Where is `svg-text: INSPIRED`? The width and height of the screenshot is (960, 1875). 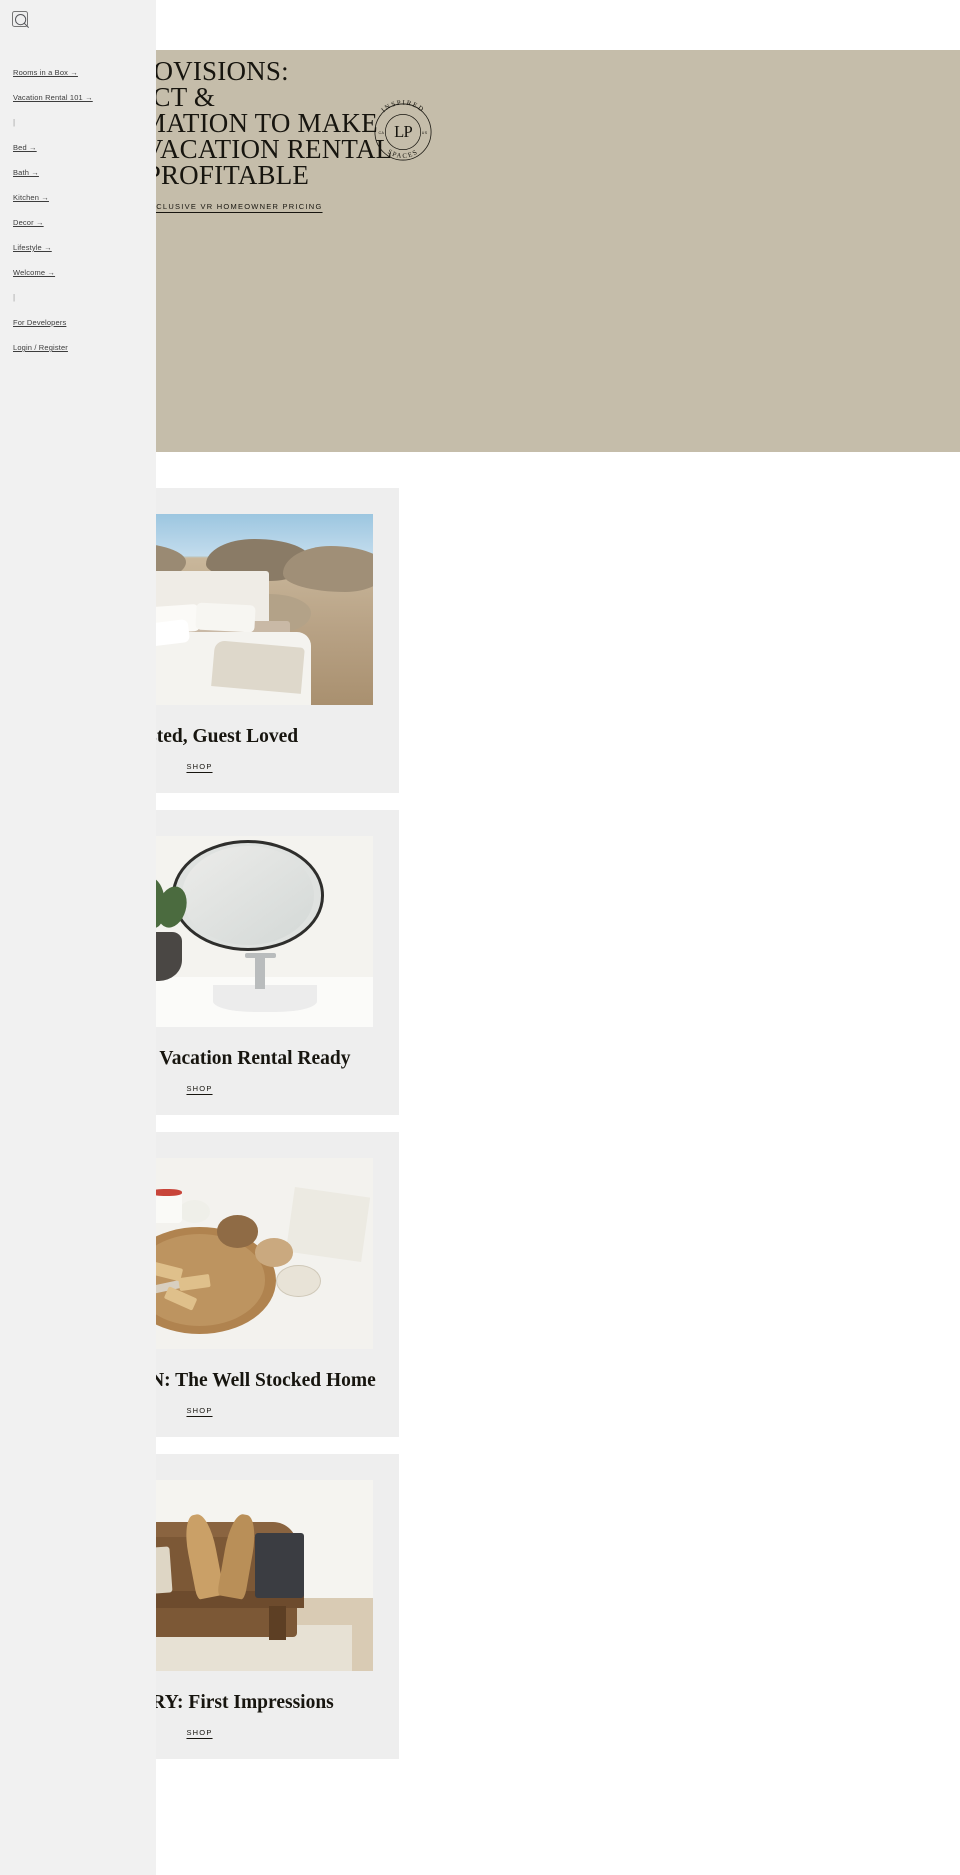 svg-text: INSPIRED is located at coordinates (402, 107).